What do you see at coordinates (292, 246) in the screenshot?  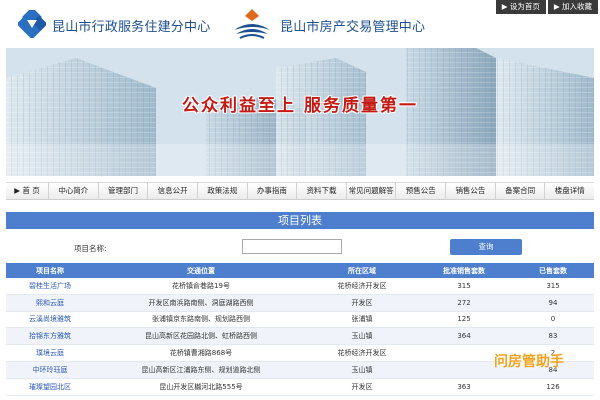 I see `project-name-input` at bounding box center [292, 246].